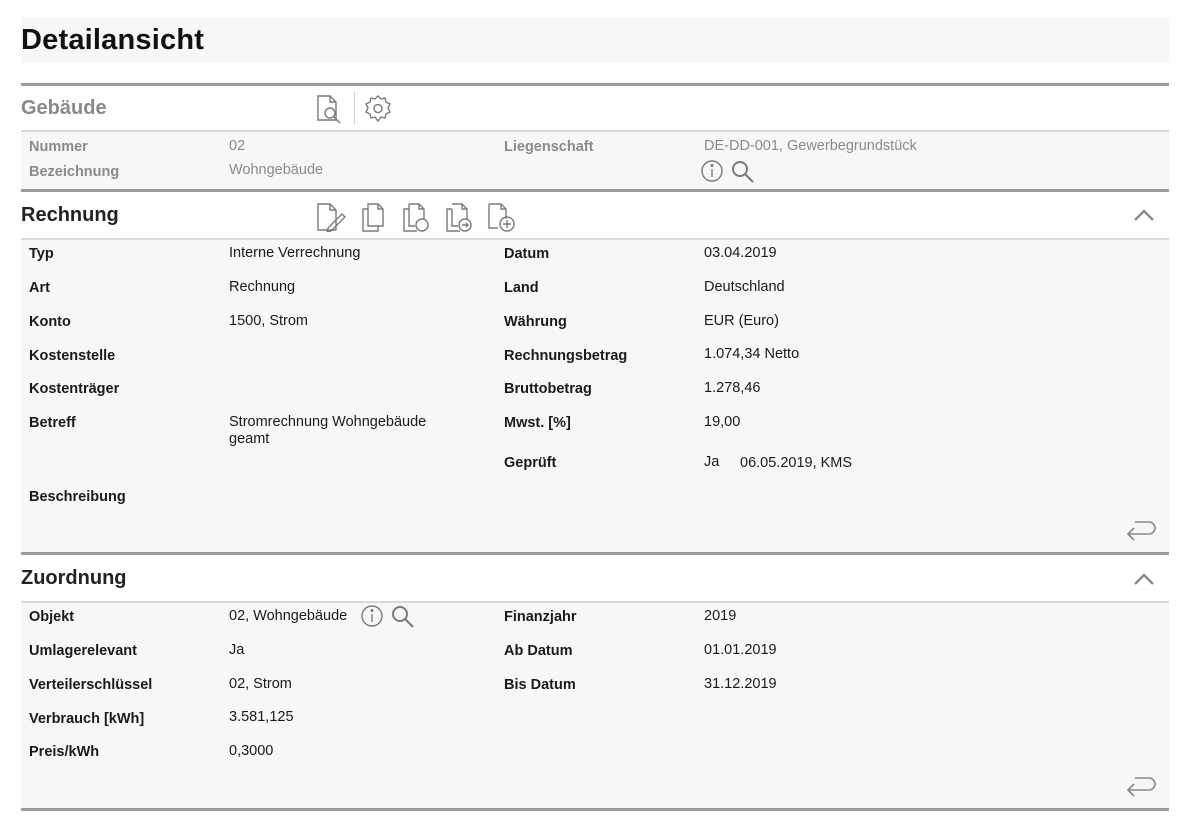  Describe the element at coordinates (52, 617) in the screenshot. I see `objekt-label: Objekt` at that location.